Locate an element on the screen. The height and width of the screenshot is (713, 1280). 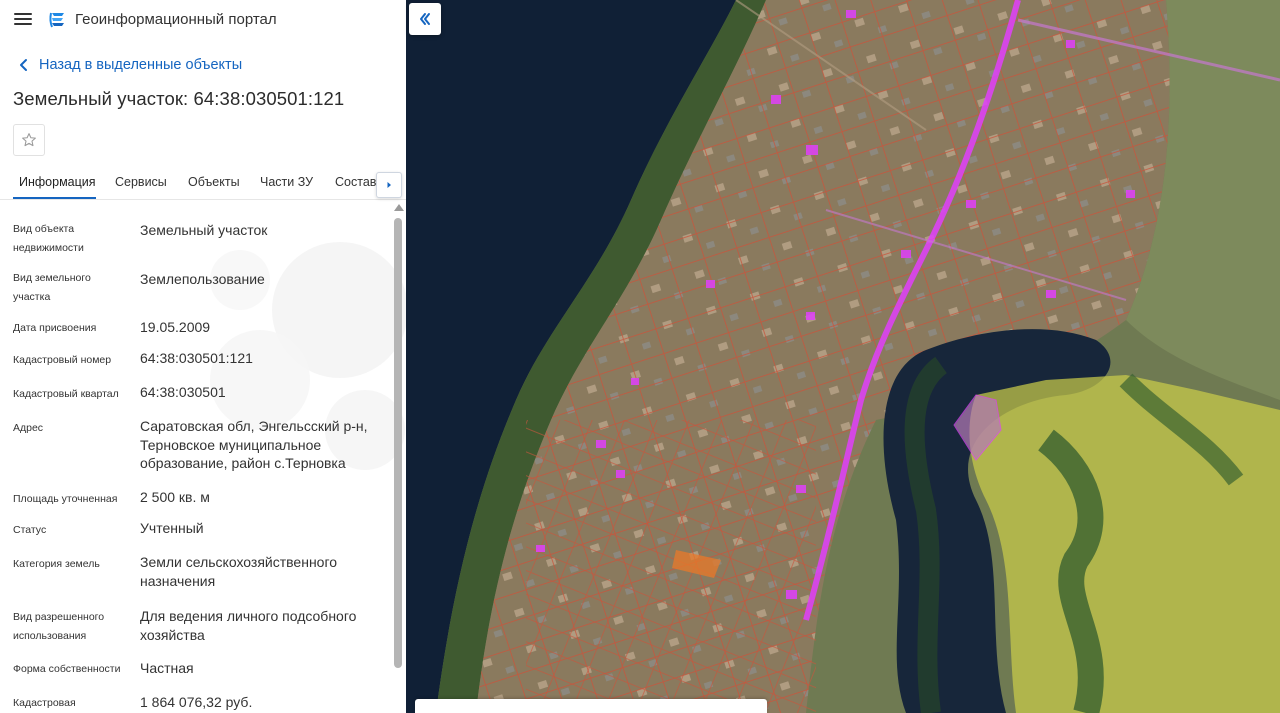
favorite-button is located at coordinates (29, 140).